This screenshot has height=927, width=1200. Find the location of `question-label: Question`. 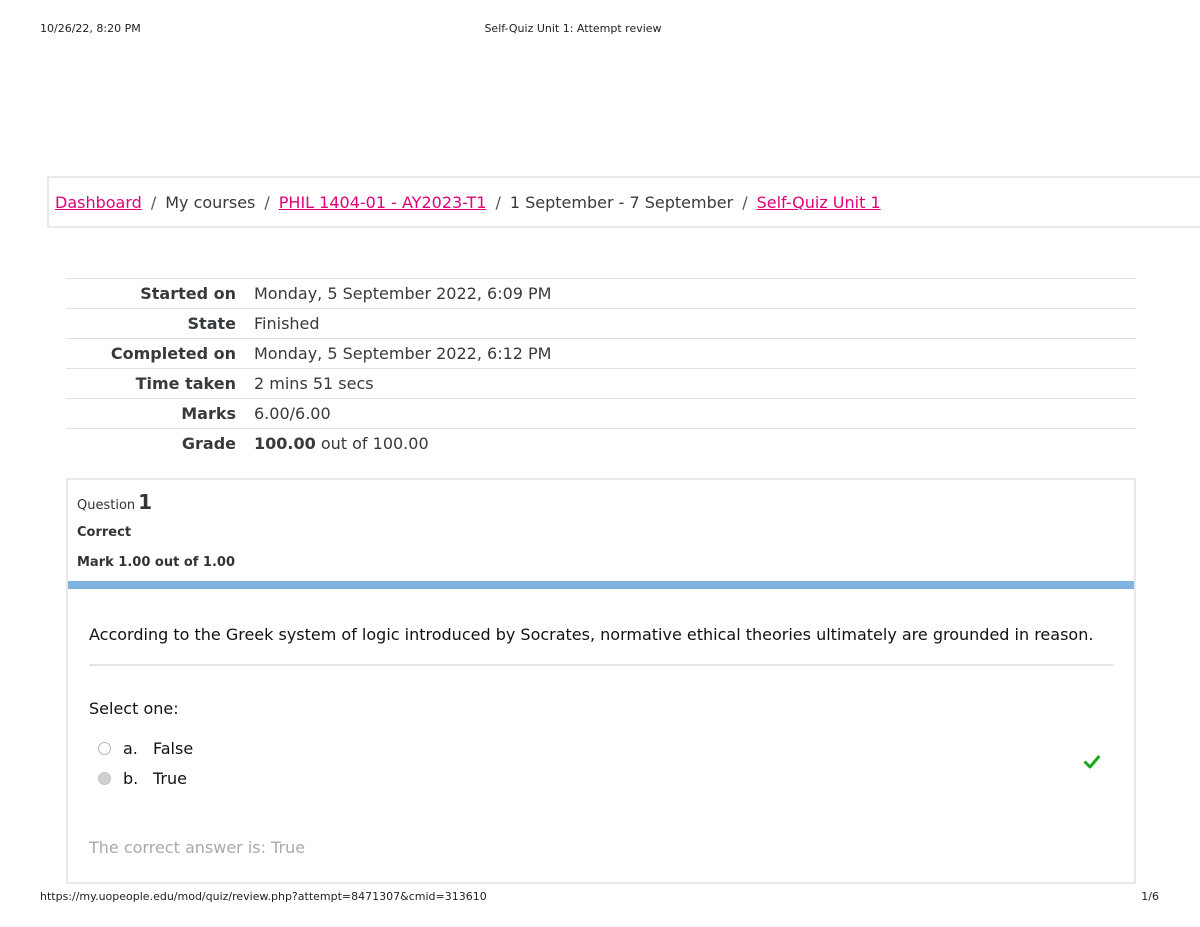

question-label: Question is located at coordinates (106, 505).